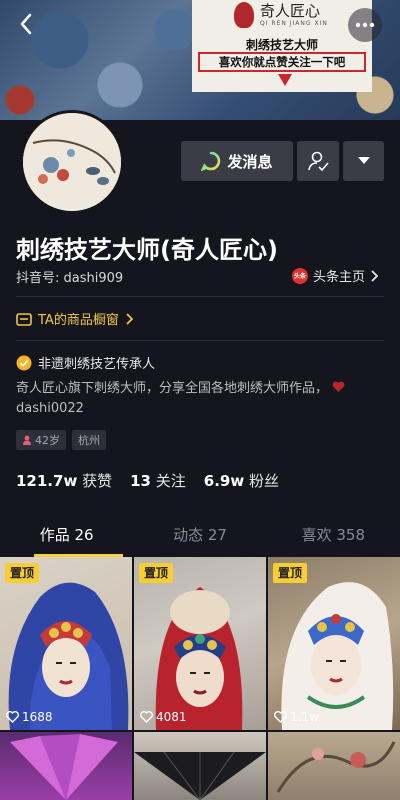 This screenshot has height=800, width=400. I want to click on chat-bubble-icon, so click(211, 161).